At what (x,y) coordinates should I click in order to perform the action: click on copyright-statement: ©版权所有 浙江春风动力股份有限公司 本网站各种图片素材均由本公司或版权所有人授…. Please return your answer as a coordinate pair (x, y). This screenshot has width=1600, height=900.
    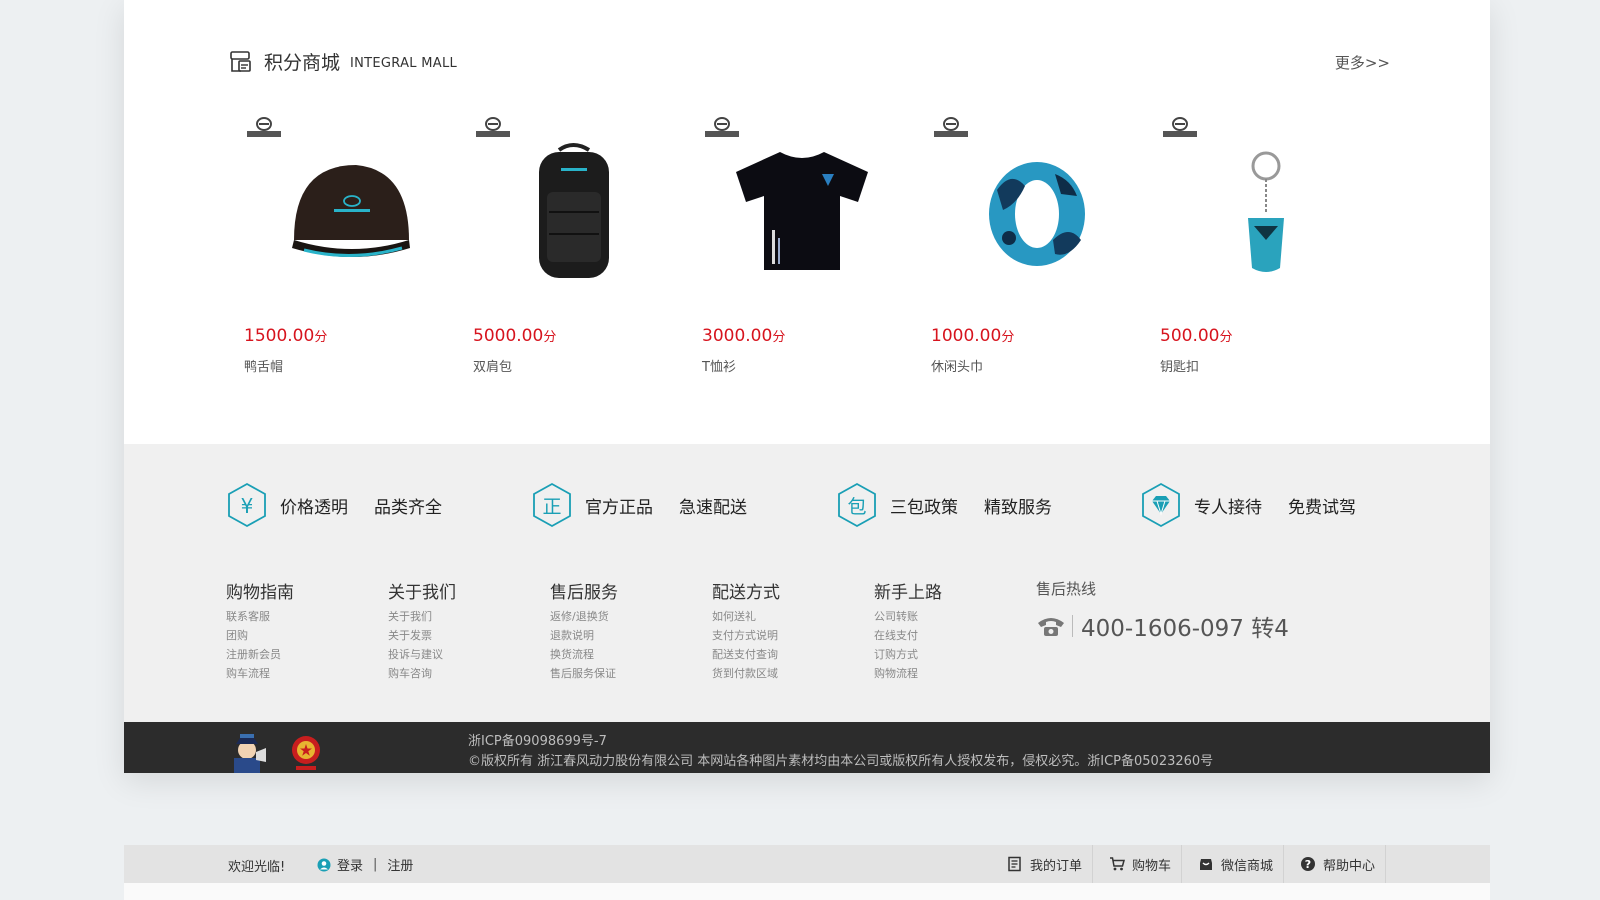
    Looking at the image, I should click on (841, 761).